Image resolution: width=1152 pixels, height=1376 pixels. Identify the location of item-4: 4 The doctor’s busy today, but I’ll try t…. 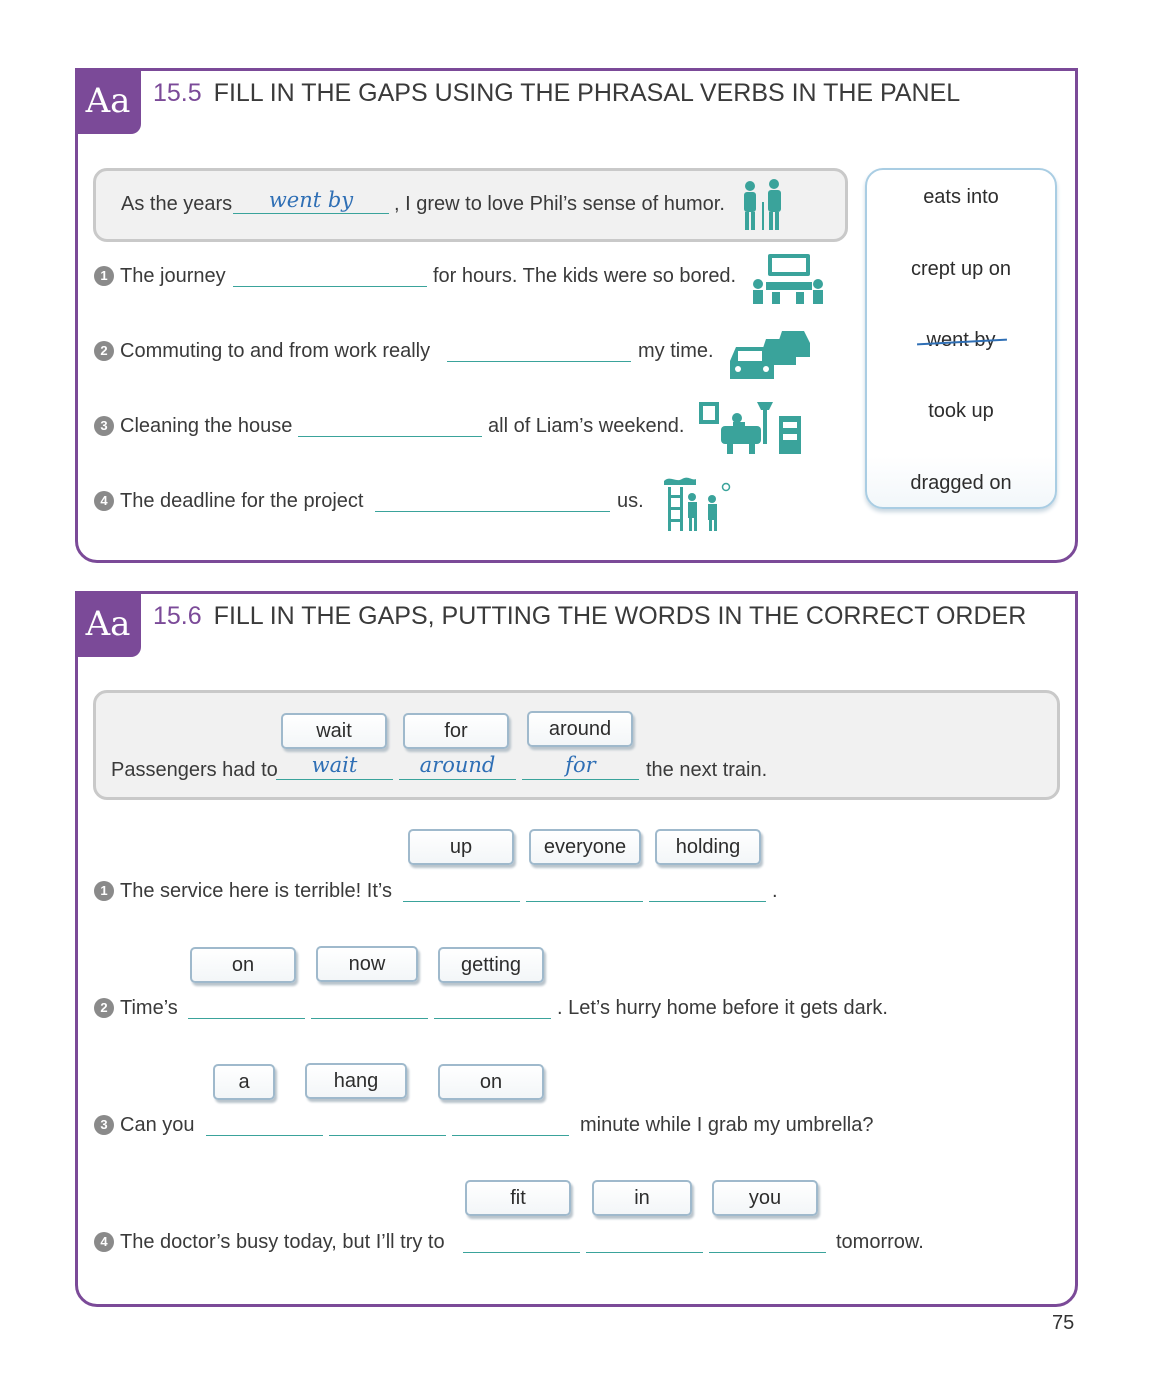
(269, 1242).